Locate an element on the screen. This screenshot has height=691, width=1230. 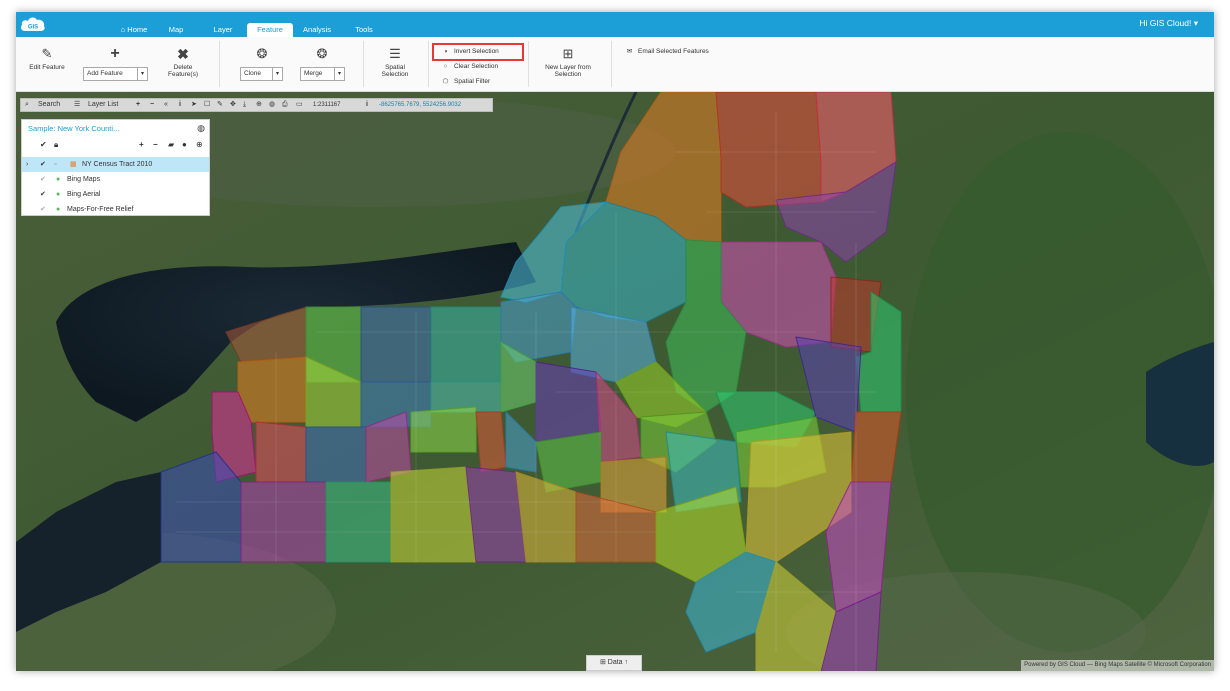
tab-feature: Feature is located at coordinates (270, 30).